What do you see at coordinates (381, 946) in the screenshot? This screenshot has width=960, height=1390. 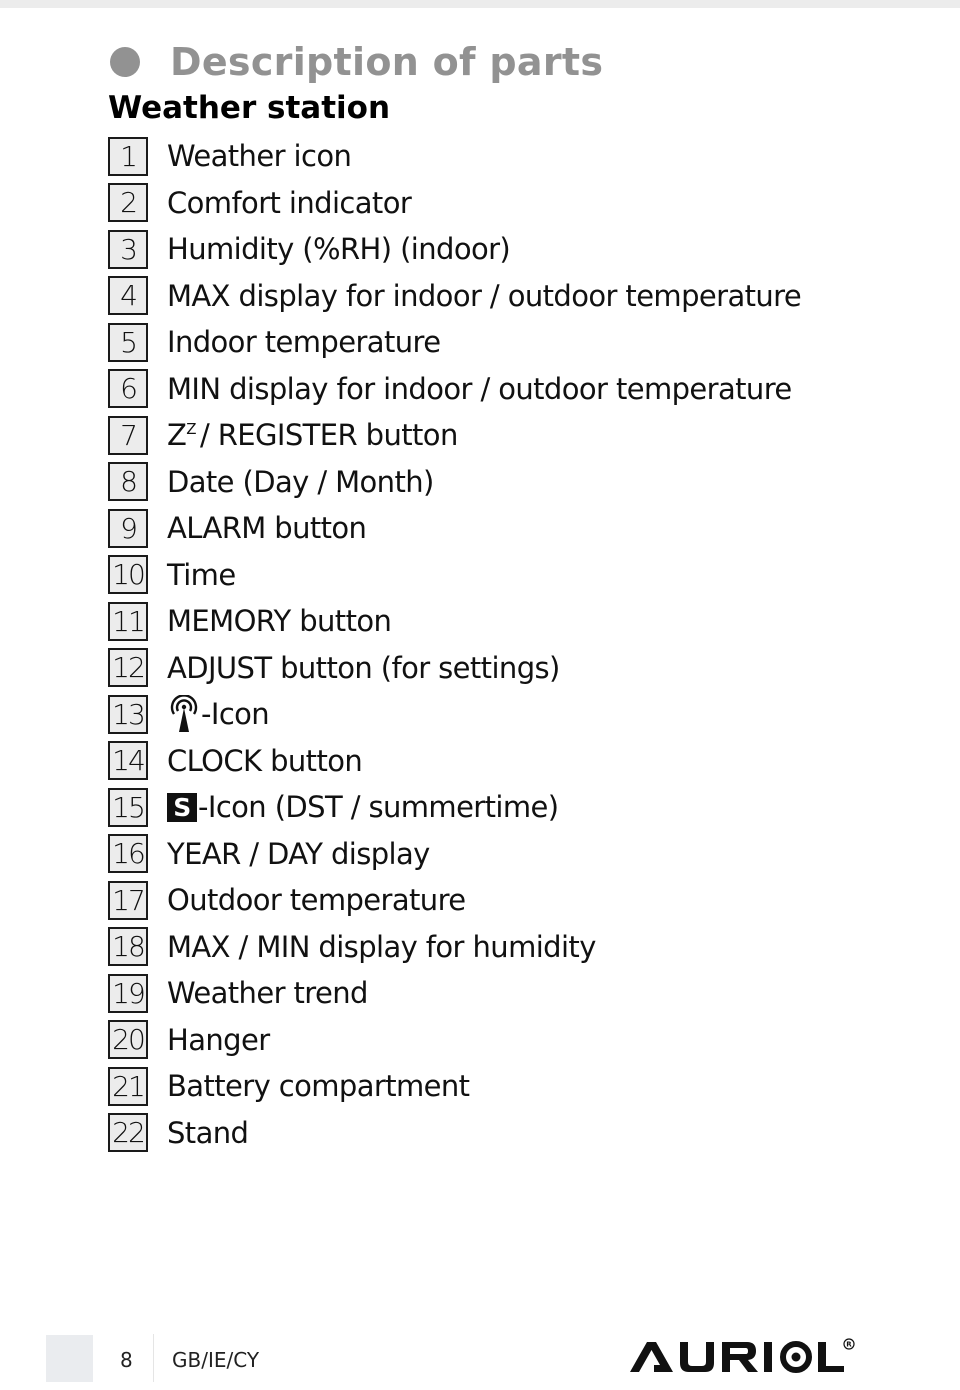 I see `part-label: MAX / MIN display for humidity` at bounding box center [381, 946].